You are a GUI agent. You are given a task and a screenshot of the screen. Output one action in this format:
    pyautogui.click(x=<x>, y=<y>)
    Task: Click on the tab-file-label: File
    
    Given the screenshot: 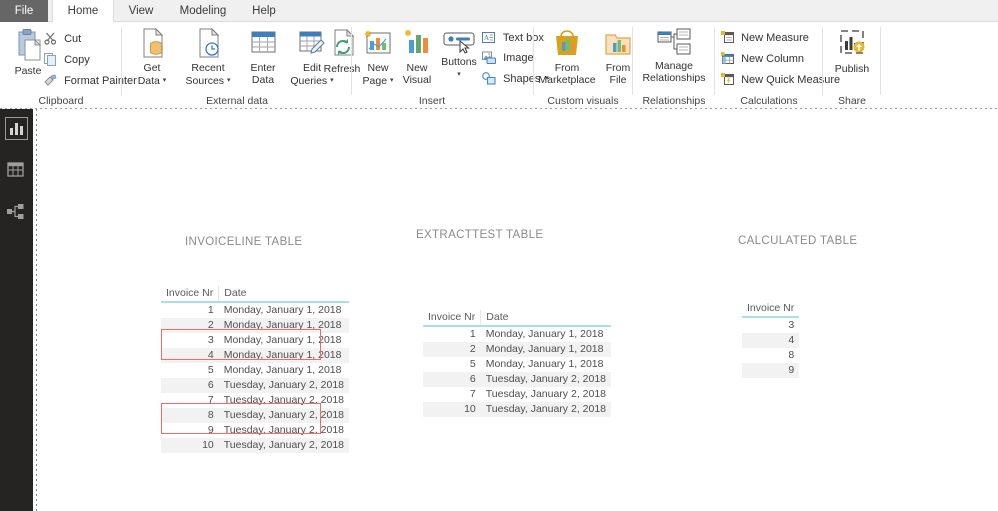 What is the action you would take?
    pyautogui.click(x=24, y=11)
    